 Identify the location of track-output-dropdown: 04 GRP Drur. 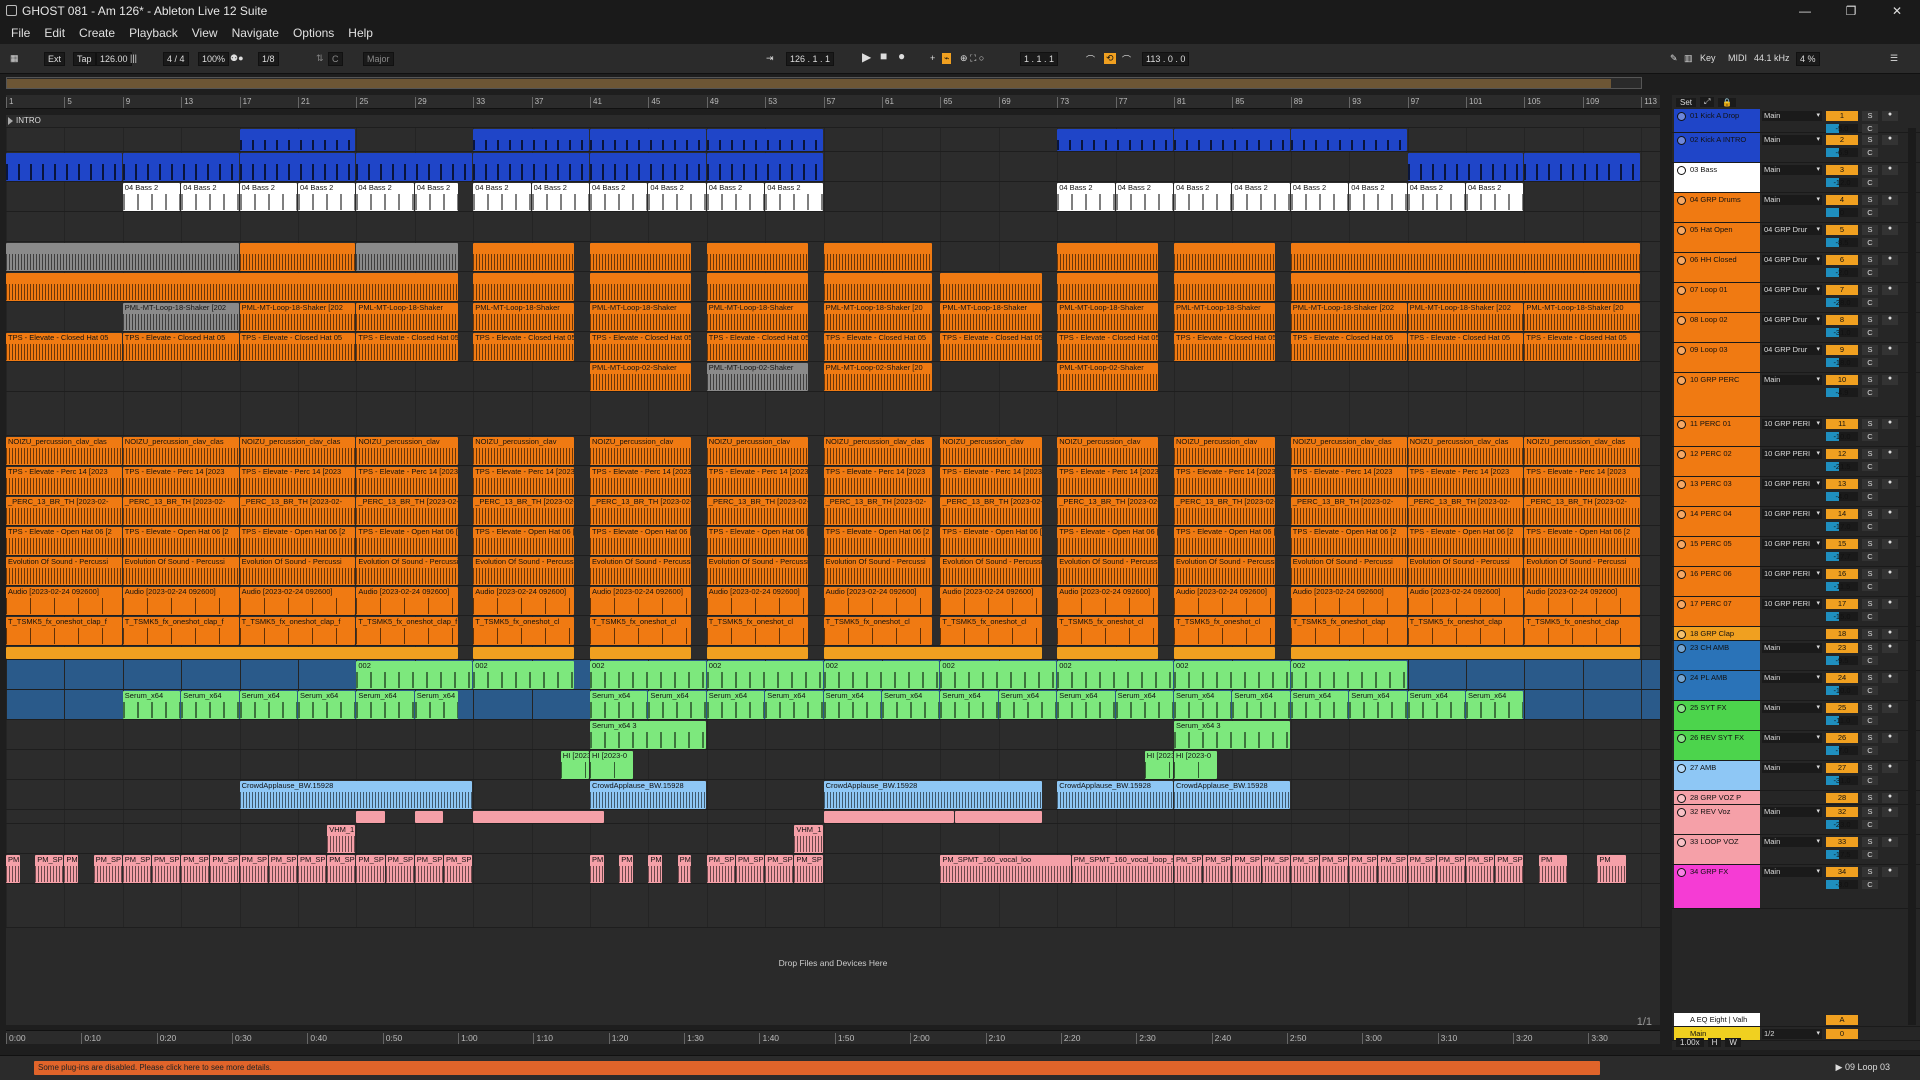
(1792, 320).